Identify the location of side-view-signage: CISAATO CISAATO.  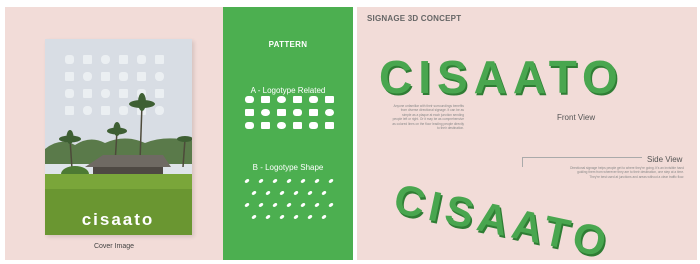
(503, 217).